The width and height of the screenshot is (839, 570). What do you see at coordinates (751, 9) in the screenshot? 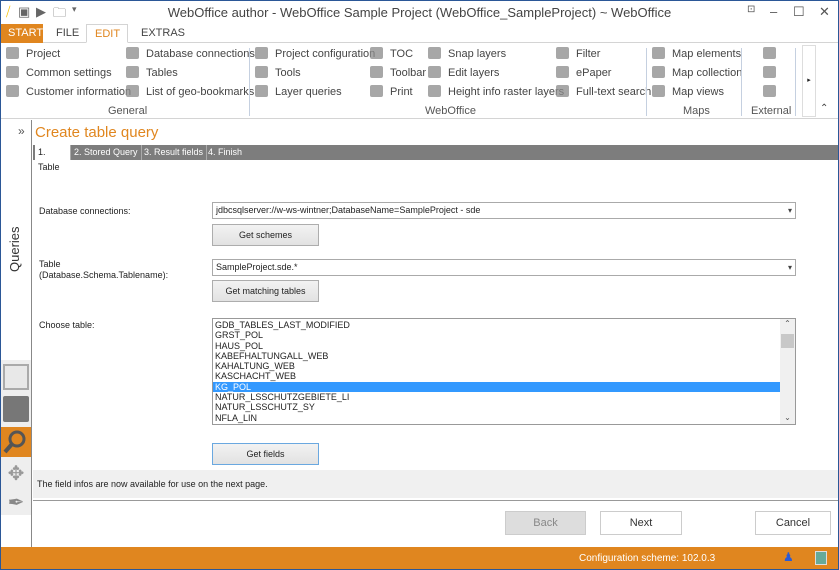
I see `restore-ribbon-button: ⊡` at bounding box center [751, 9].